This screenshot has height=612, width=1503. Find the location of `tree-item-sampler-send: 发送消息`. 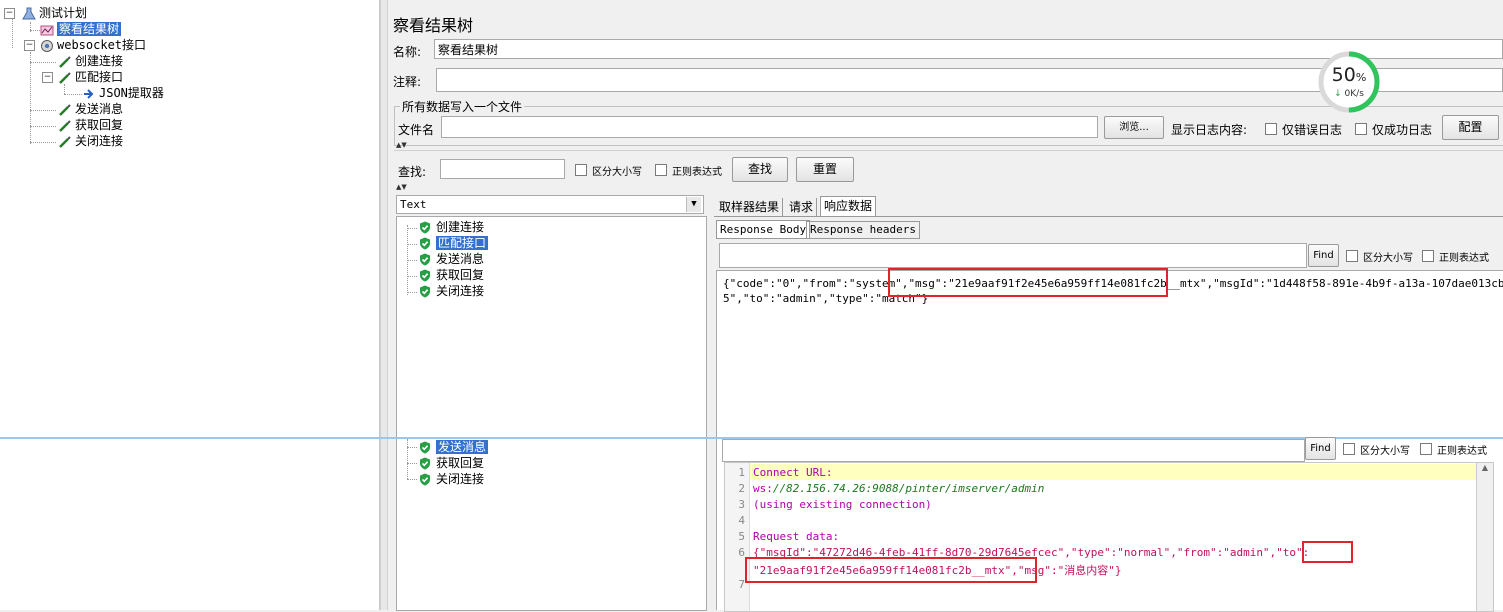

tree-item-sampler-send: 发送消息 is located at coordinates (90, 109).